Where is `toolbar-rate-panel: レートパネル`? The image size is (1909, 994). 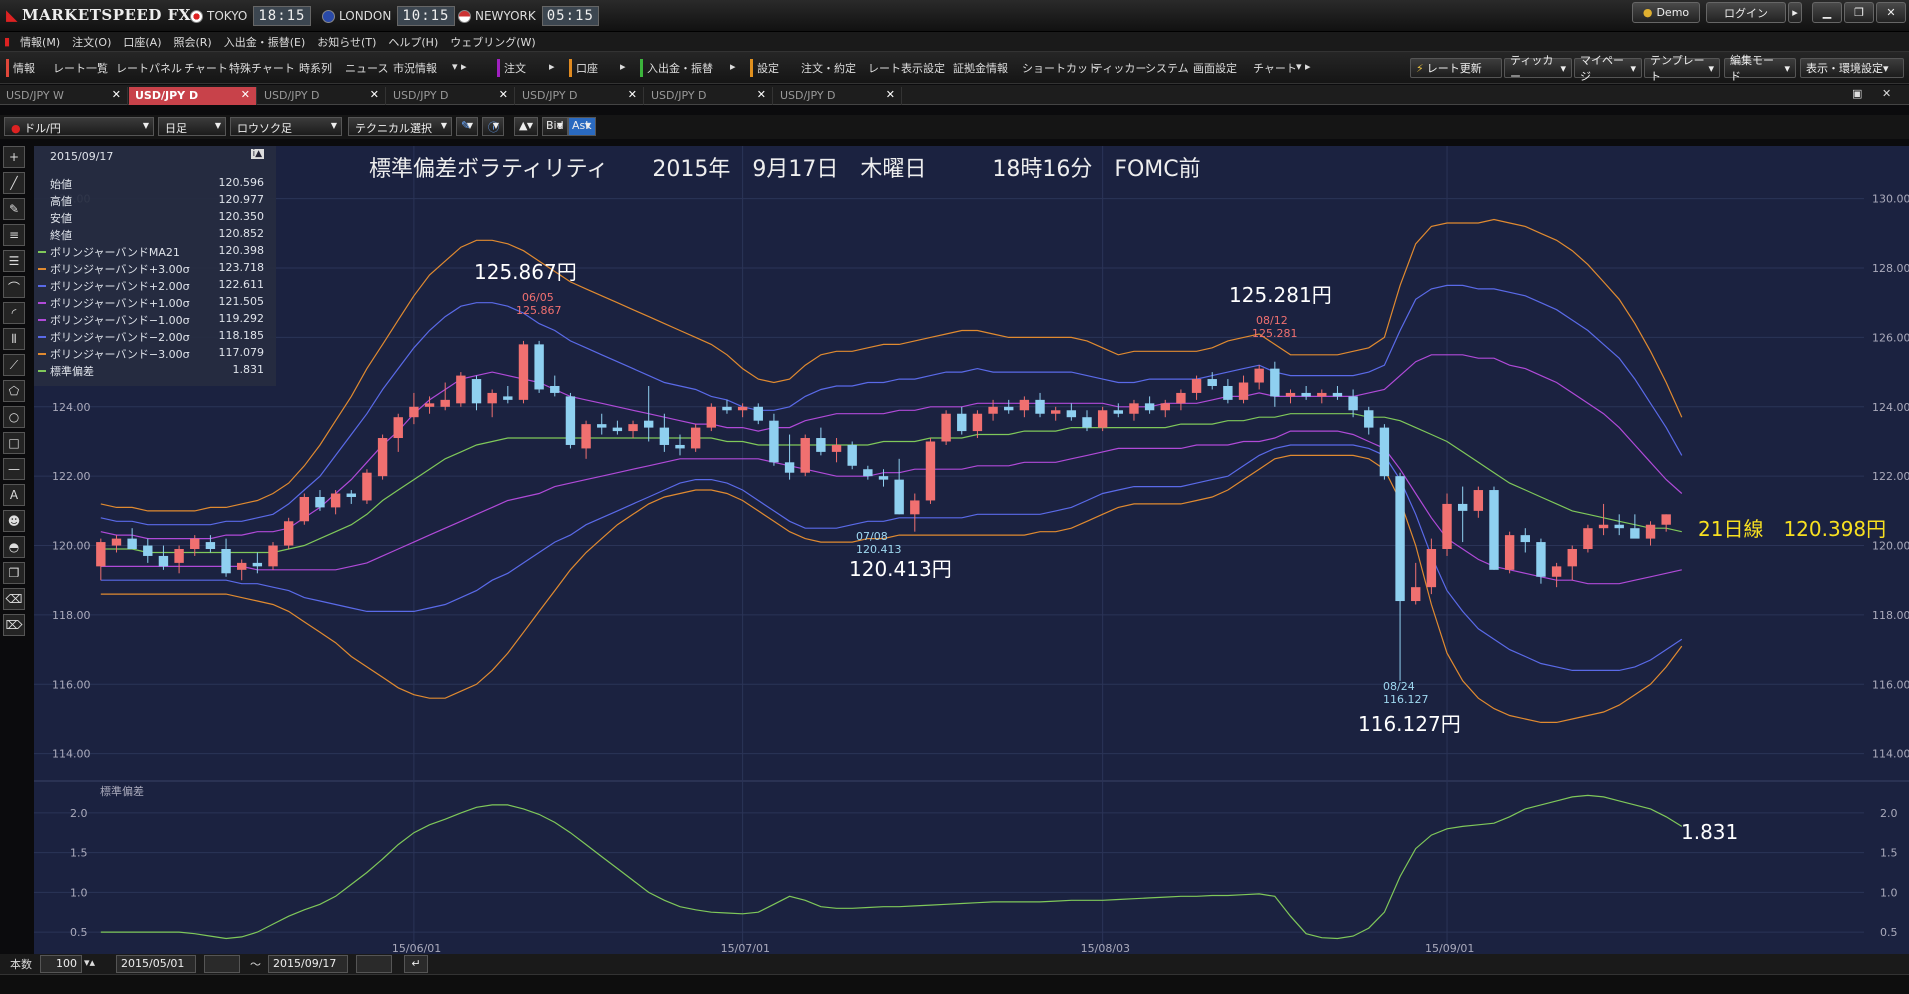
toolbar-rate-panel: レートパネル is located at coordinates (149, 68).